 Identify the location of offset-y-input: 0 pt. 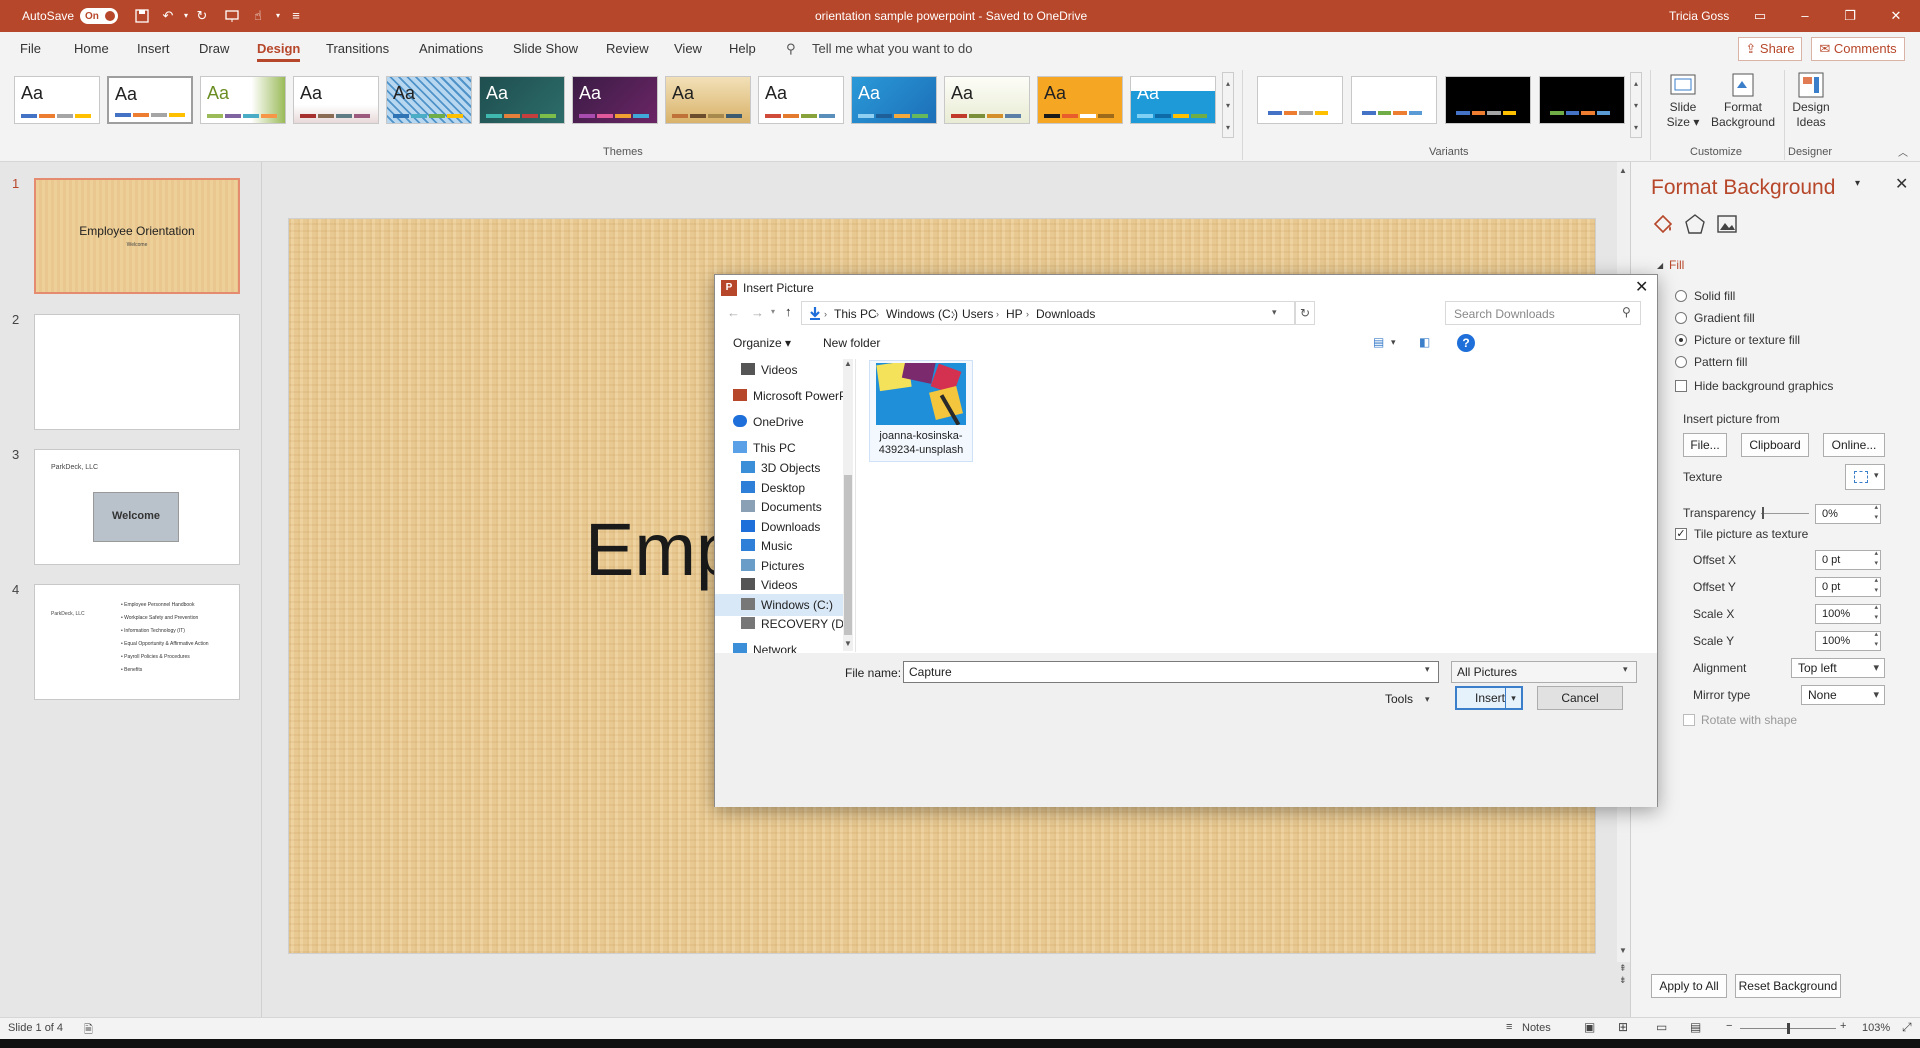
(1848, 586).